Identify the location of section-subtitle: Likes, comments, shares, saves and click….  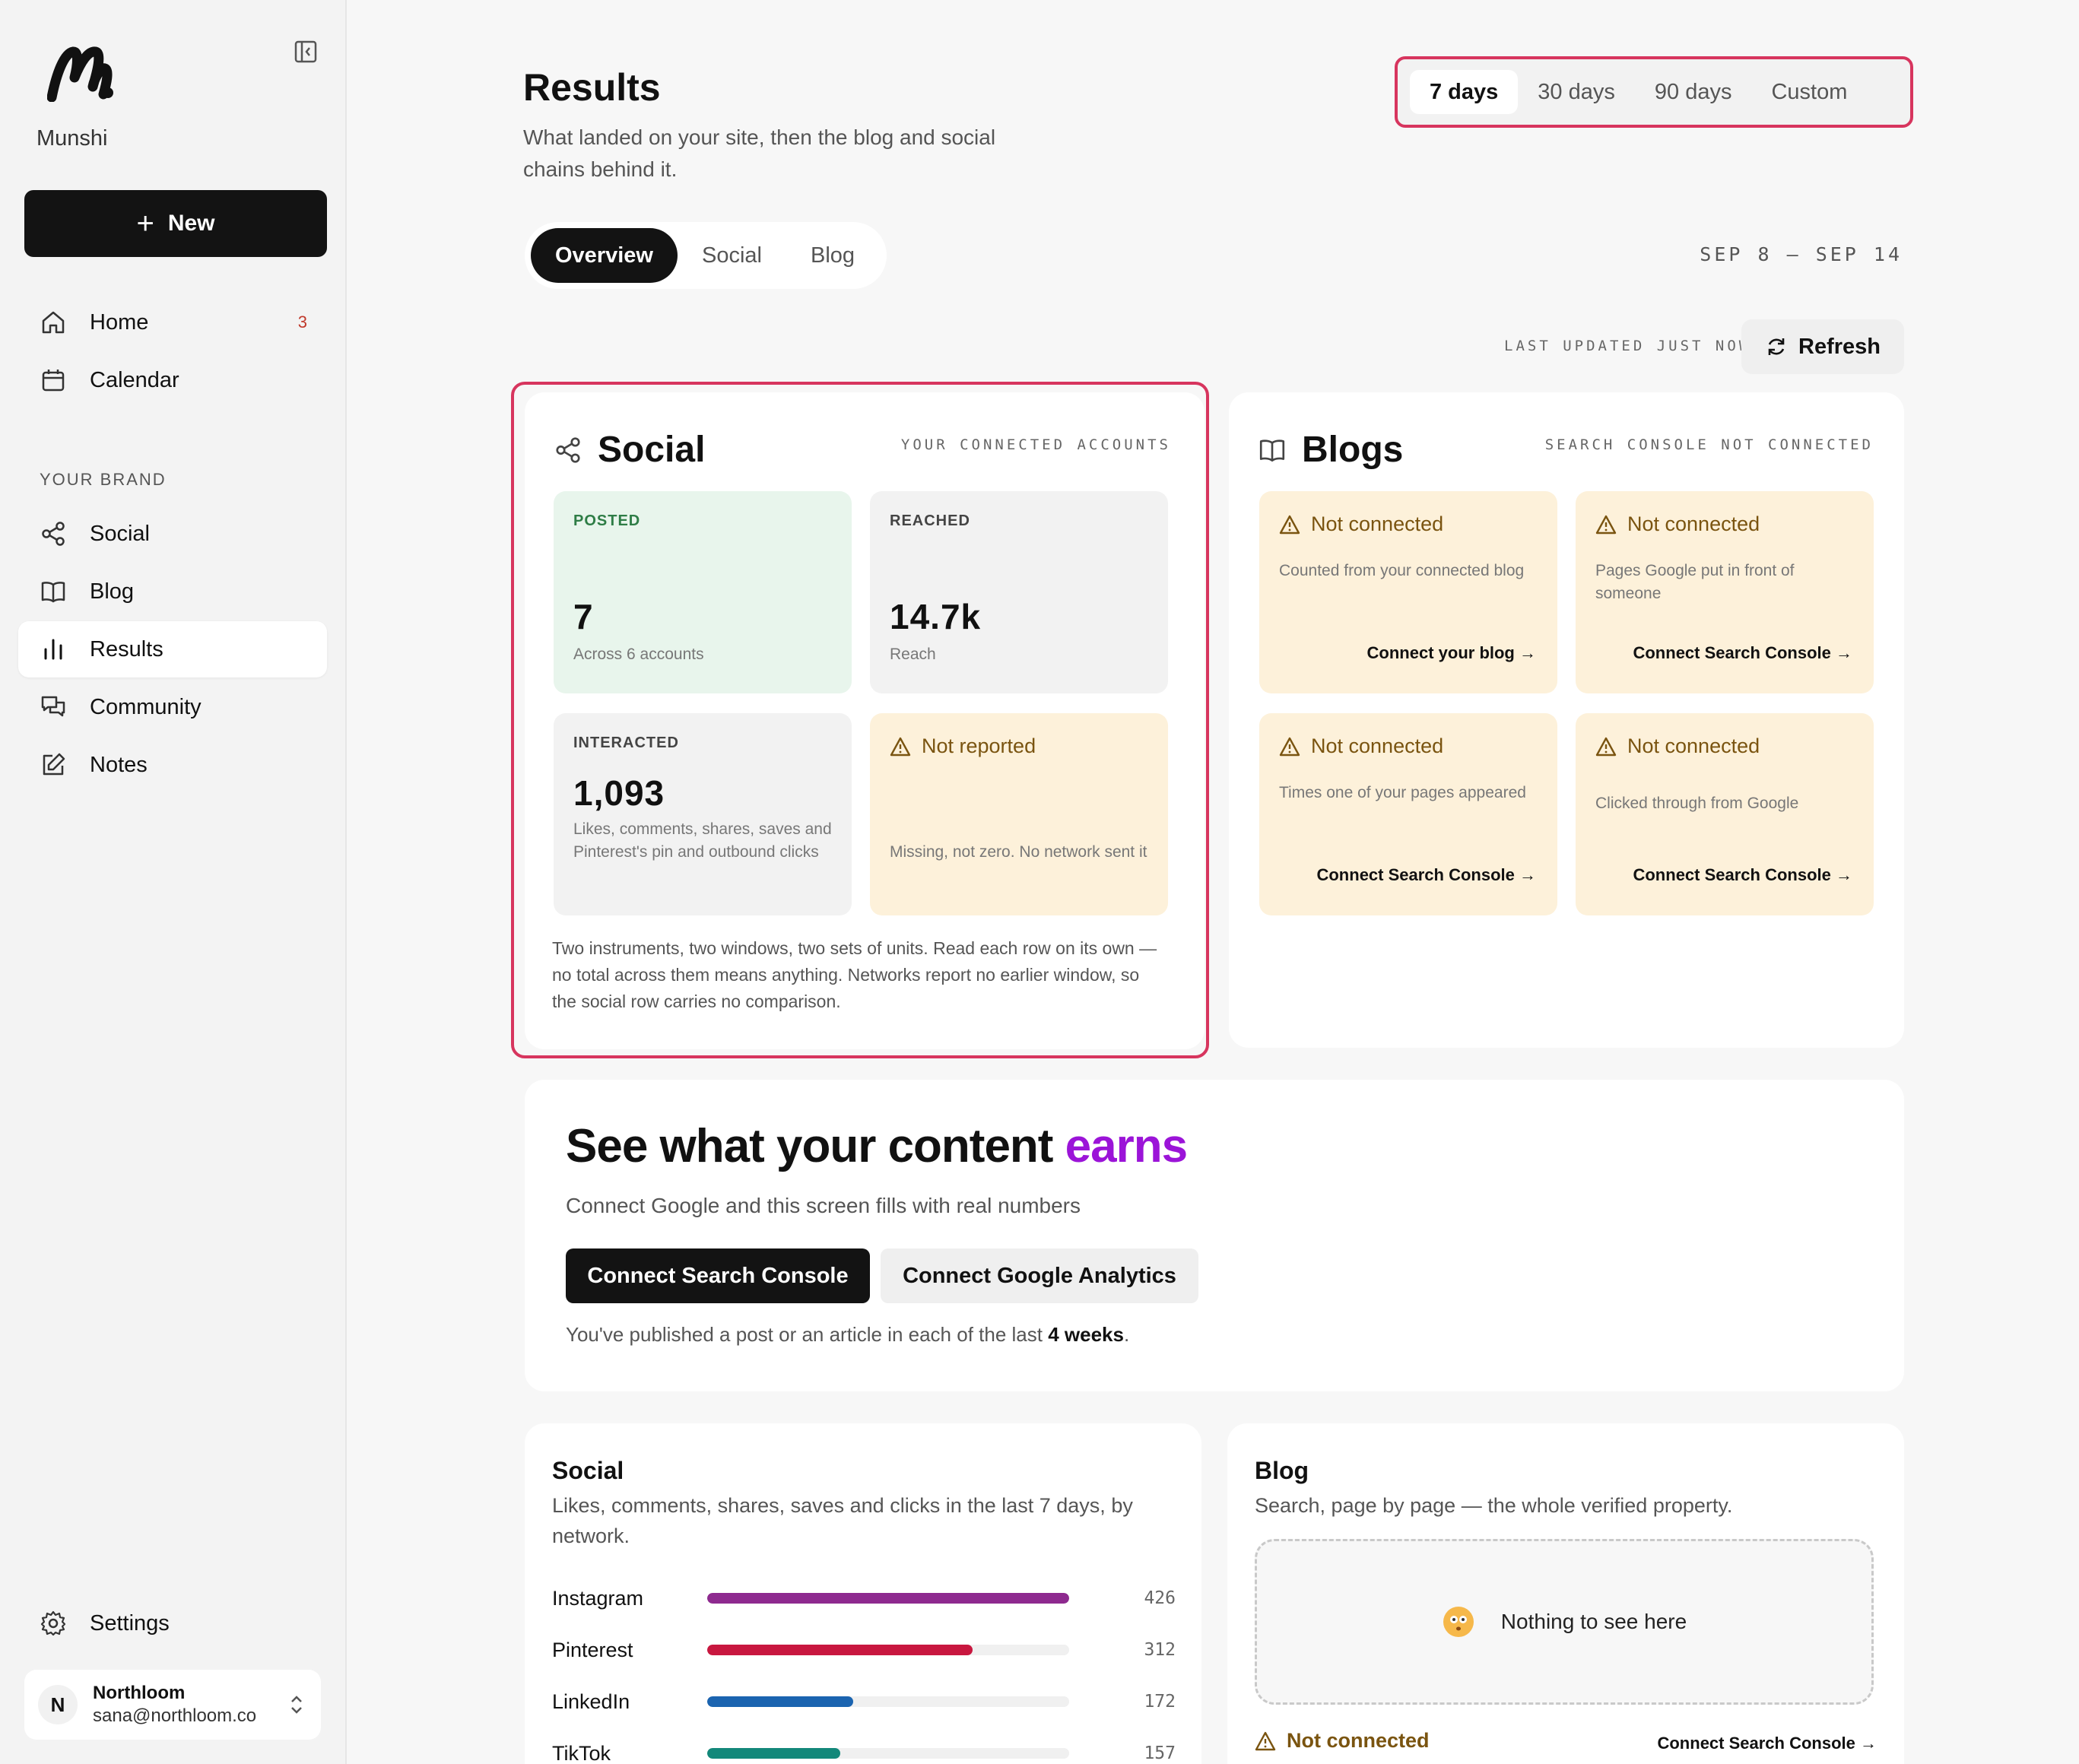
(842, 1520).